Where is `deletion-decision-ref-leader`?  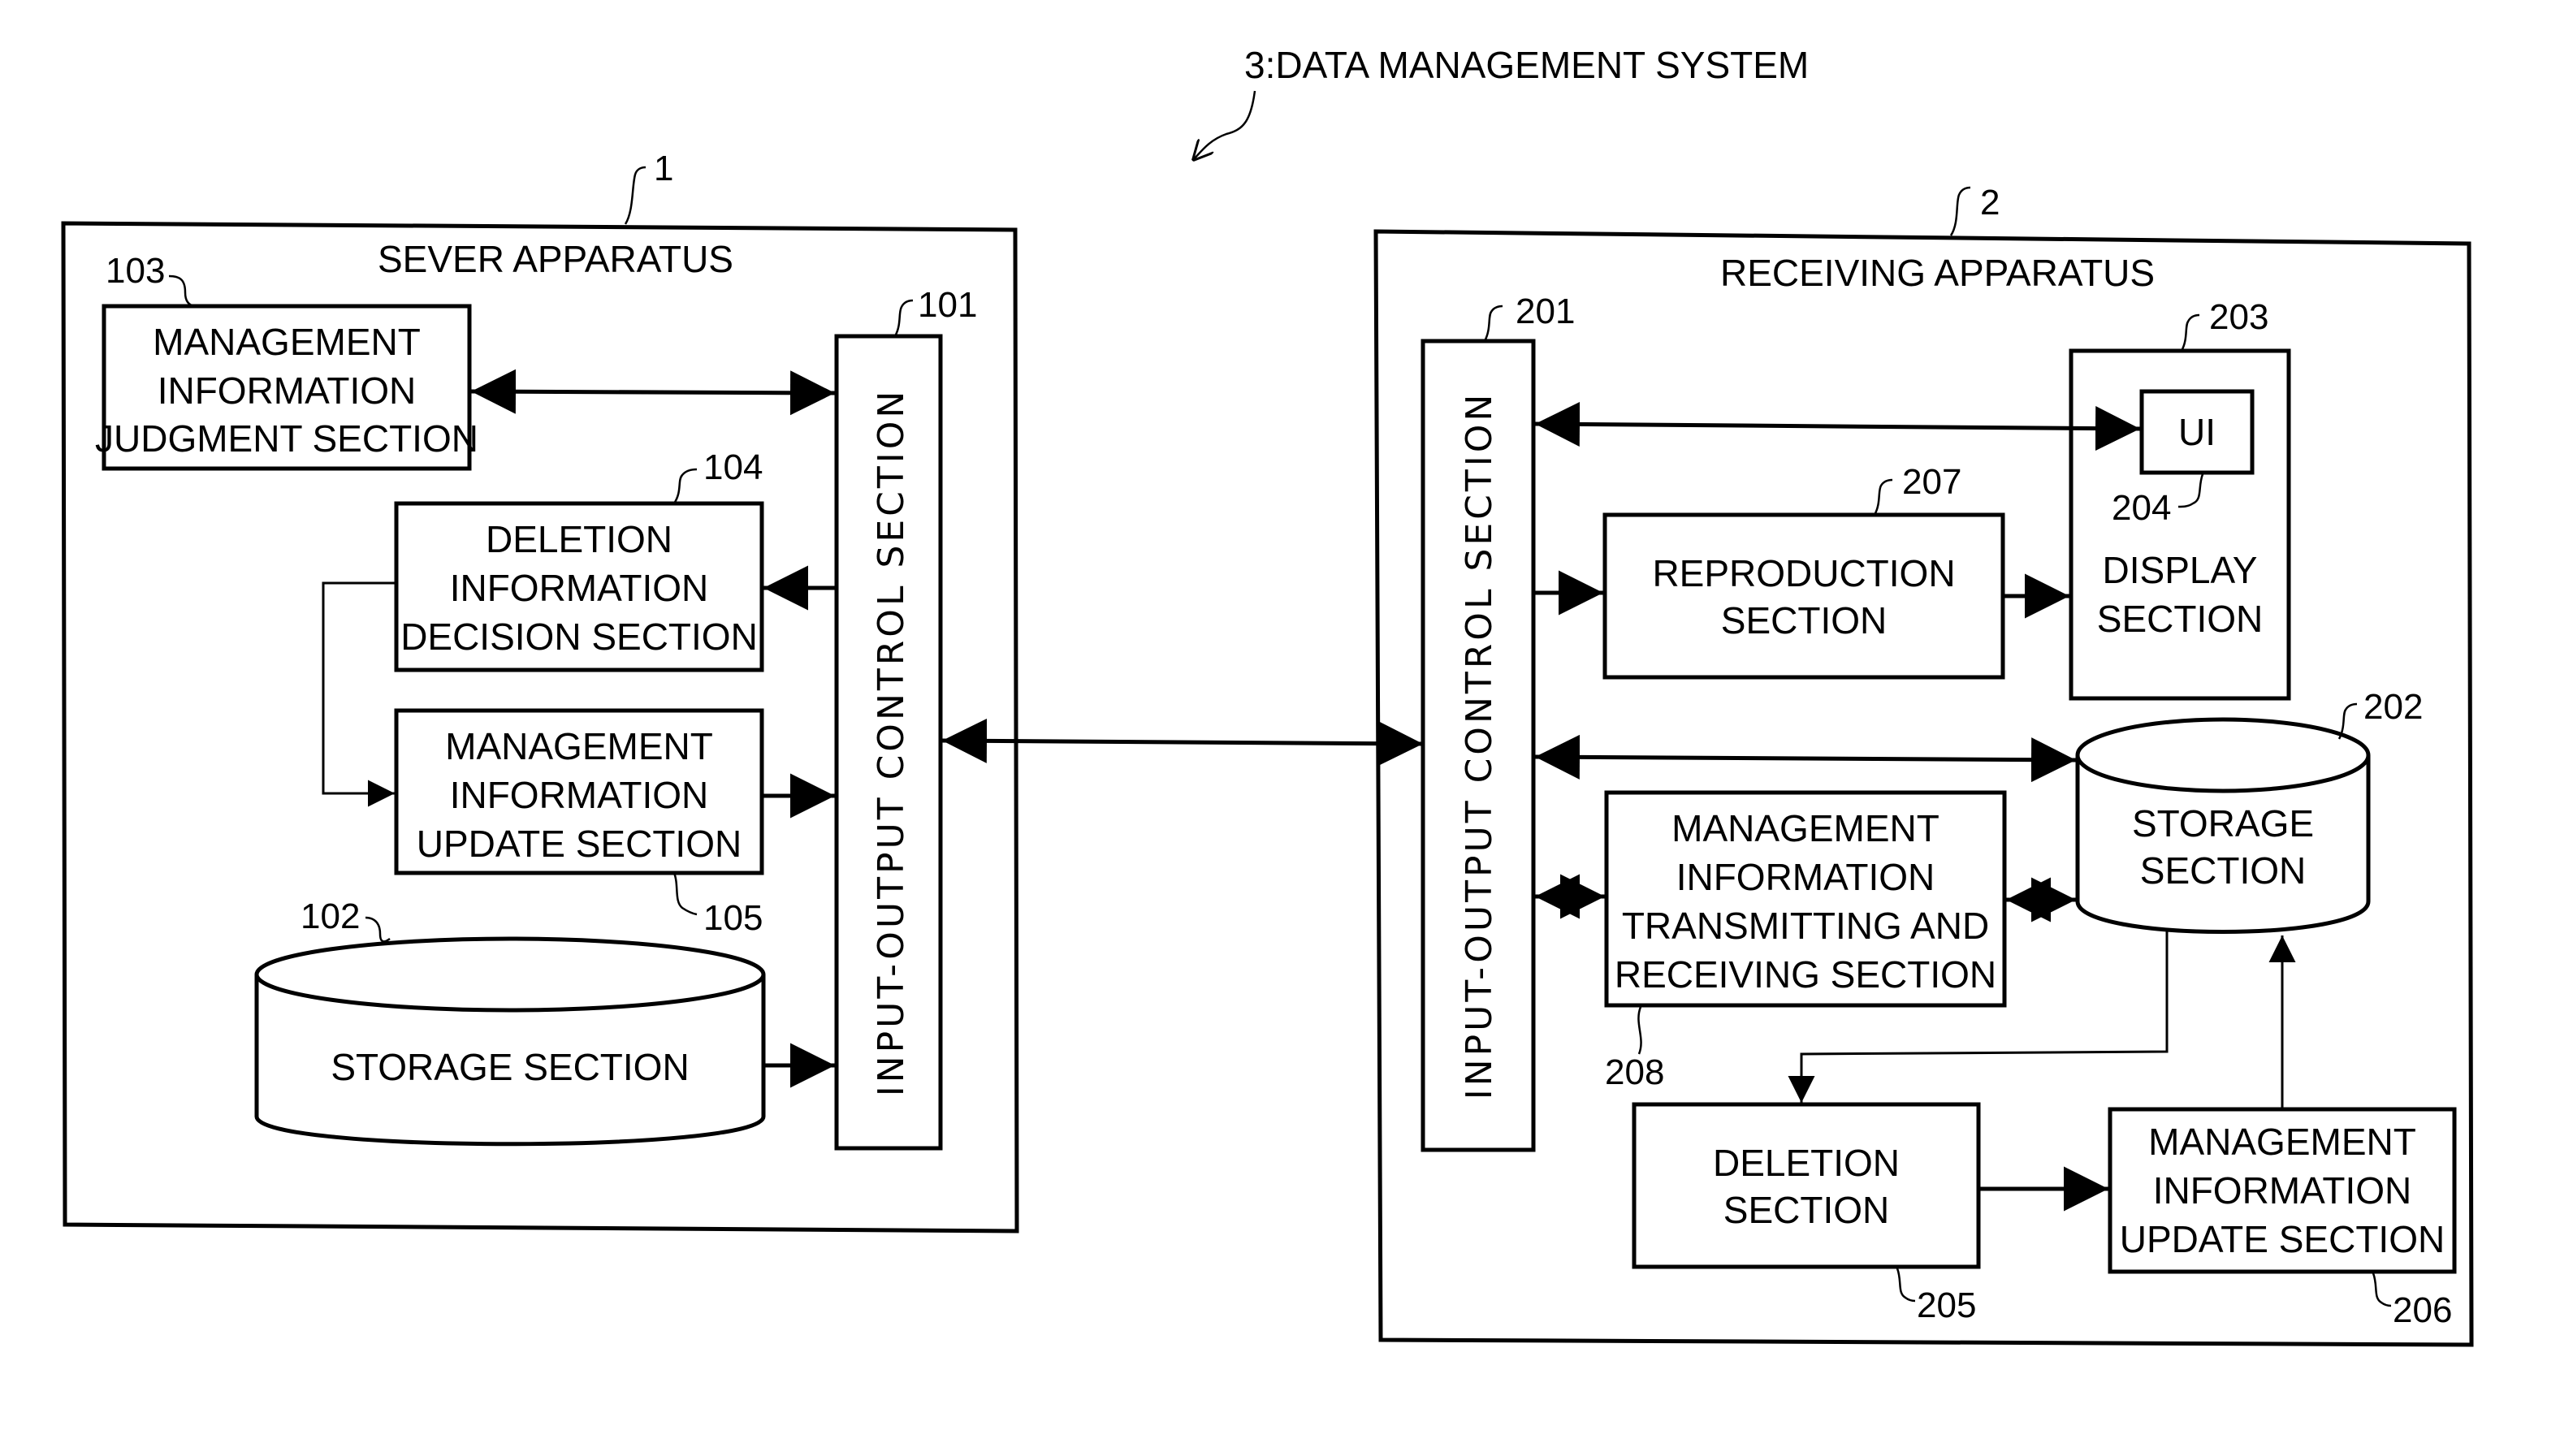 deletion-decision-ref-leader is located at coordinates (685, 486).